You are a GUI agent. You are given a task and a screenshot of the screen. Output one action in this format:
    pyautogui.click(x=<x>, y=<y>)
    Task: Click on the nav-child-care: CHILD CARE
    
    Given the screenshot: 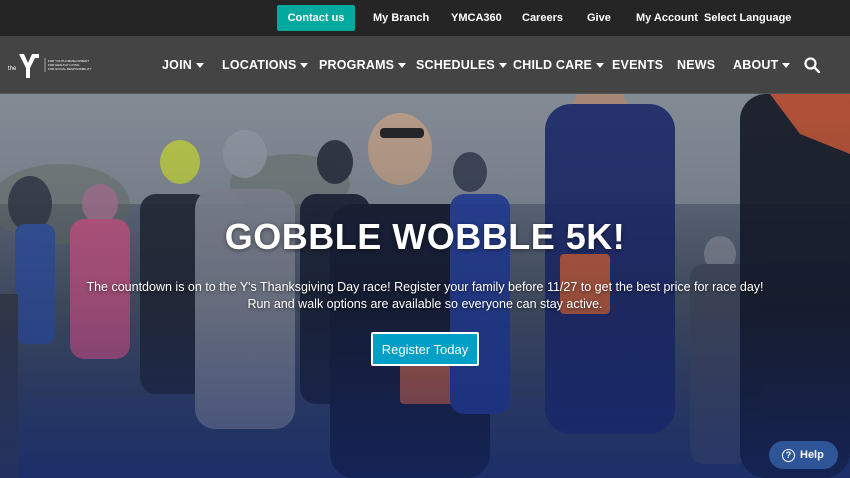 What is the action you would take?
    pyautogui.click(x=559, y=65)
    